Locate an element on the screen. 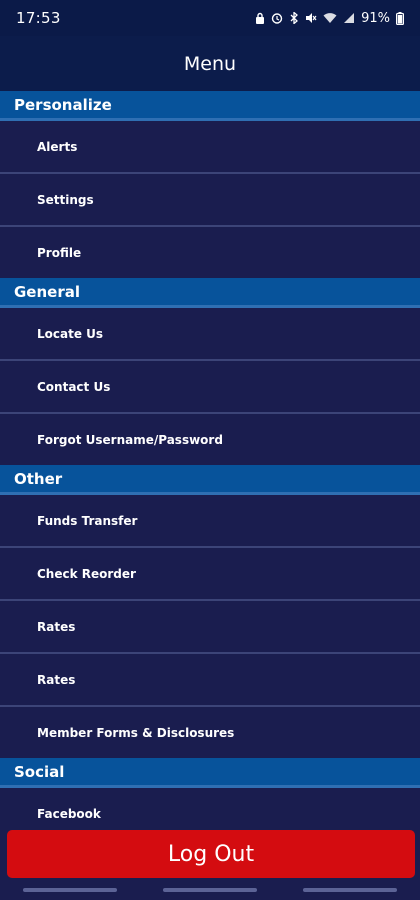  menu-item-alerts: Alerts is located at coordinates (210, 147).